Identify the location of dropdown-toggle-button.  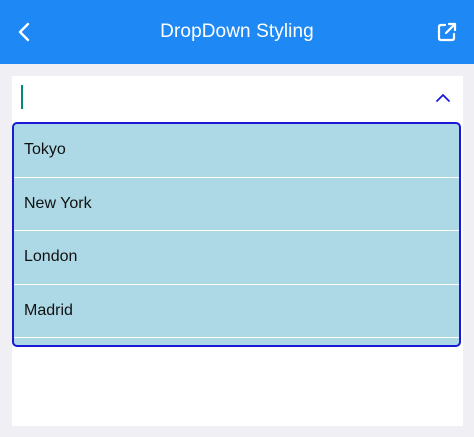
(443, 98).